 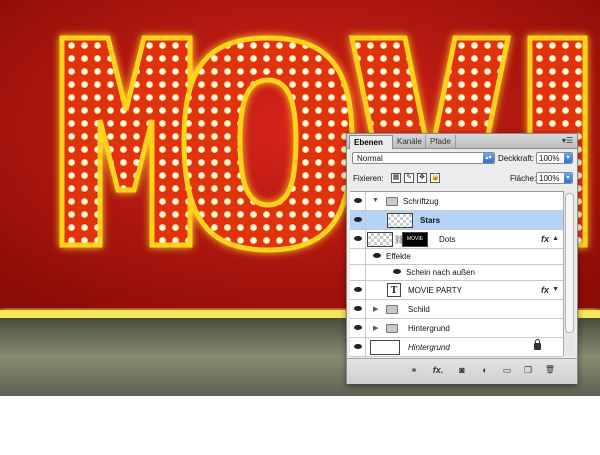 What do you see at coordinates (423, 158) in the screenshot?
I see `blend-mode-select: Normal ▴▾` at bounding box center [423, 158].